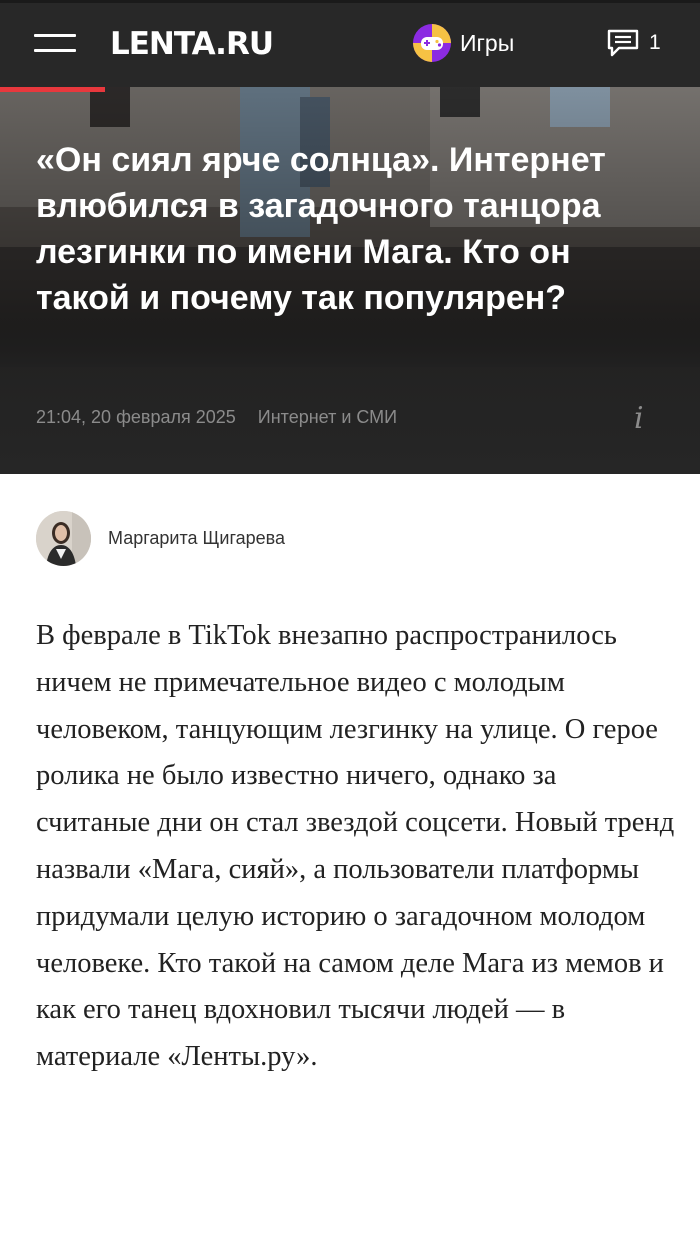  Describe the element at coordinates (55, 44) in the screenshot. I see `hamburger-menu-icon` at that location.